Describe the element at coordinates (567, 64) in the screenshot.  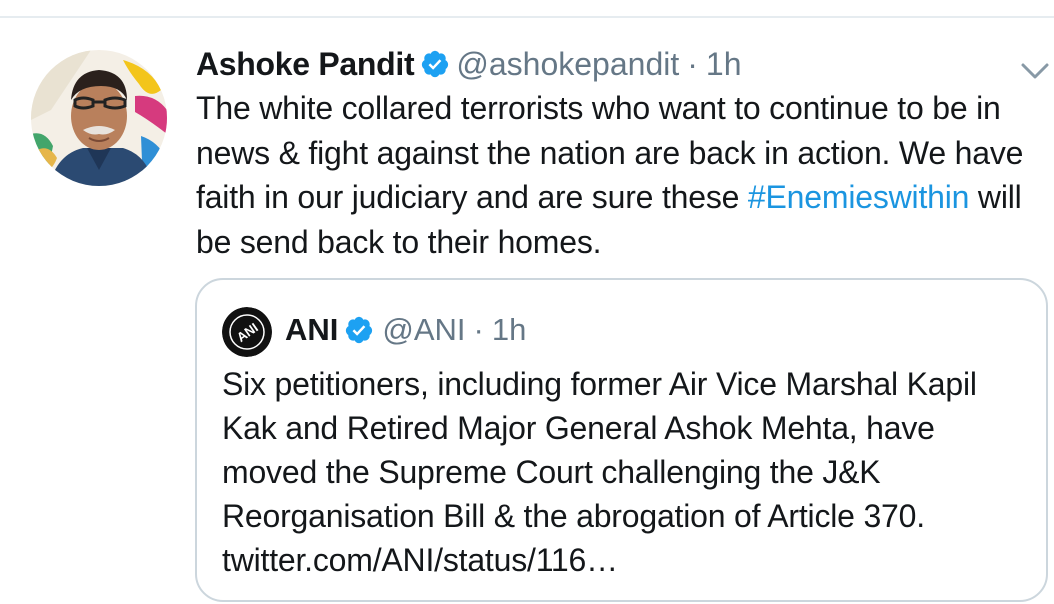
I see `handle: @ashokepandit` at that location.